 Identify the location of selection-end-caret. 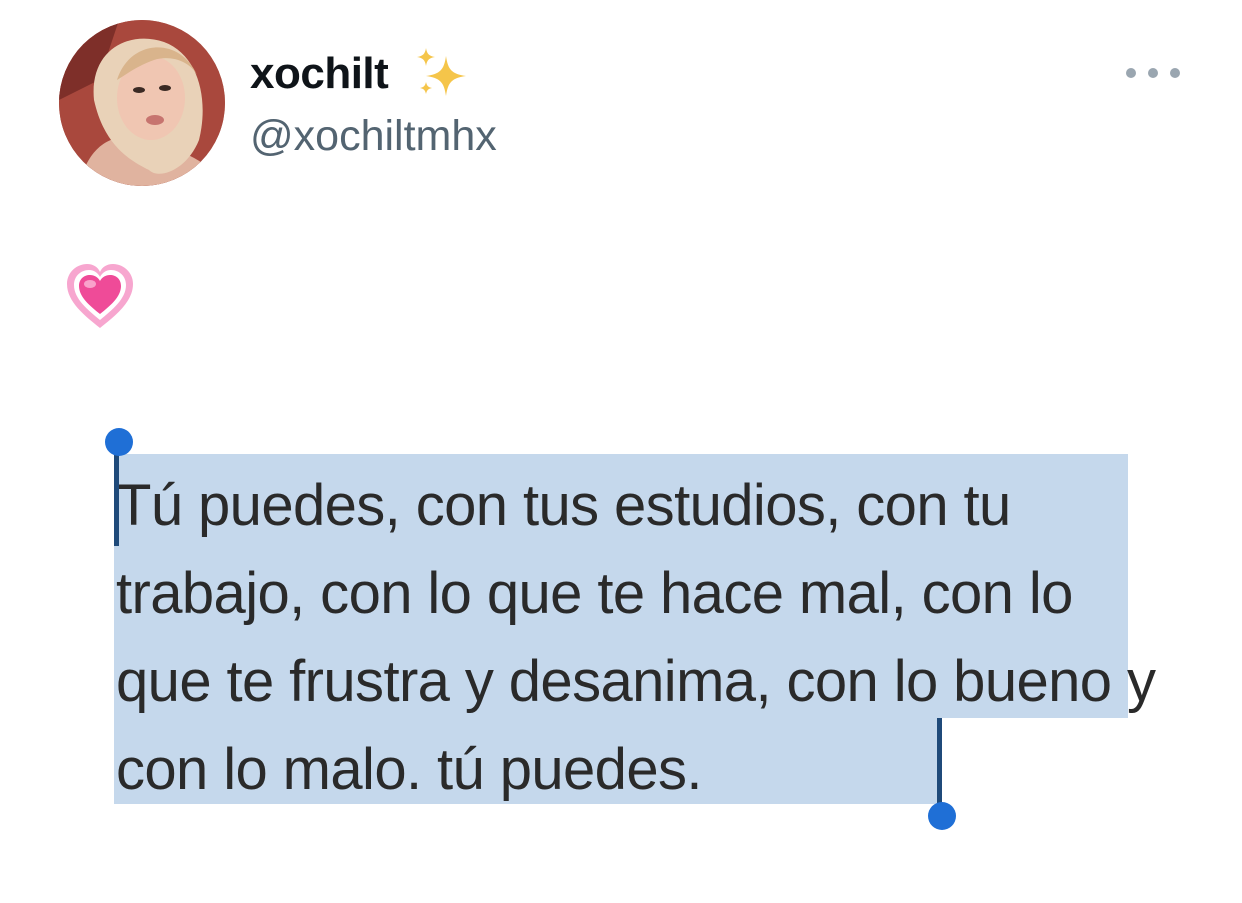
(939, 763).